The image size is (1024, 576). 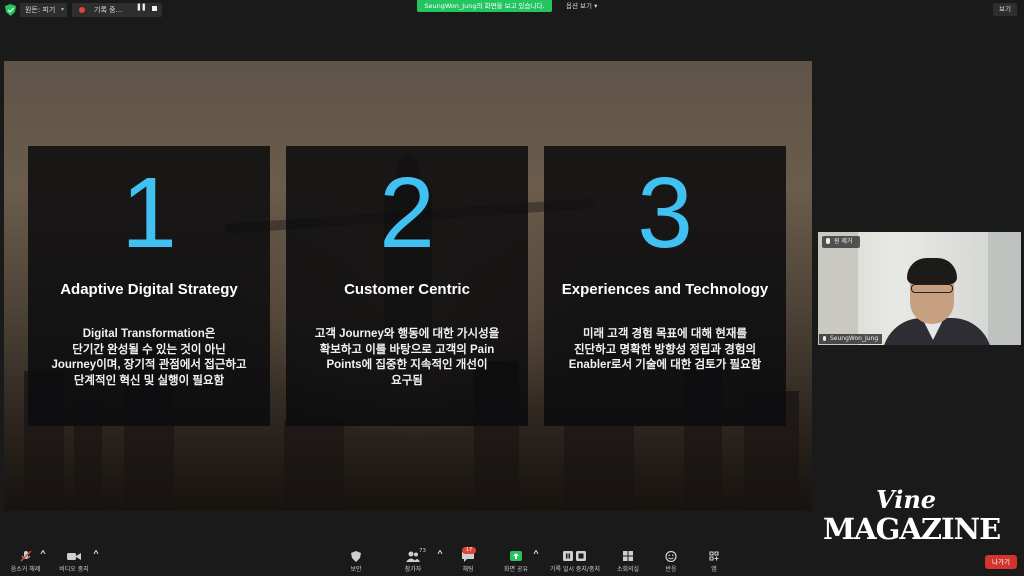 I want to click on card-line: Digital Transformation은, so click(x=149, y=334).